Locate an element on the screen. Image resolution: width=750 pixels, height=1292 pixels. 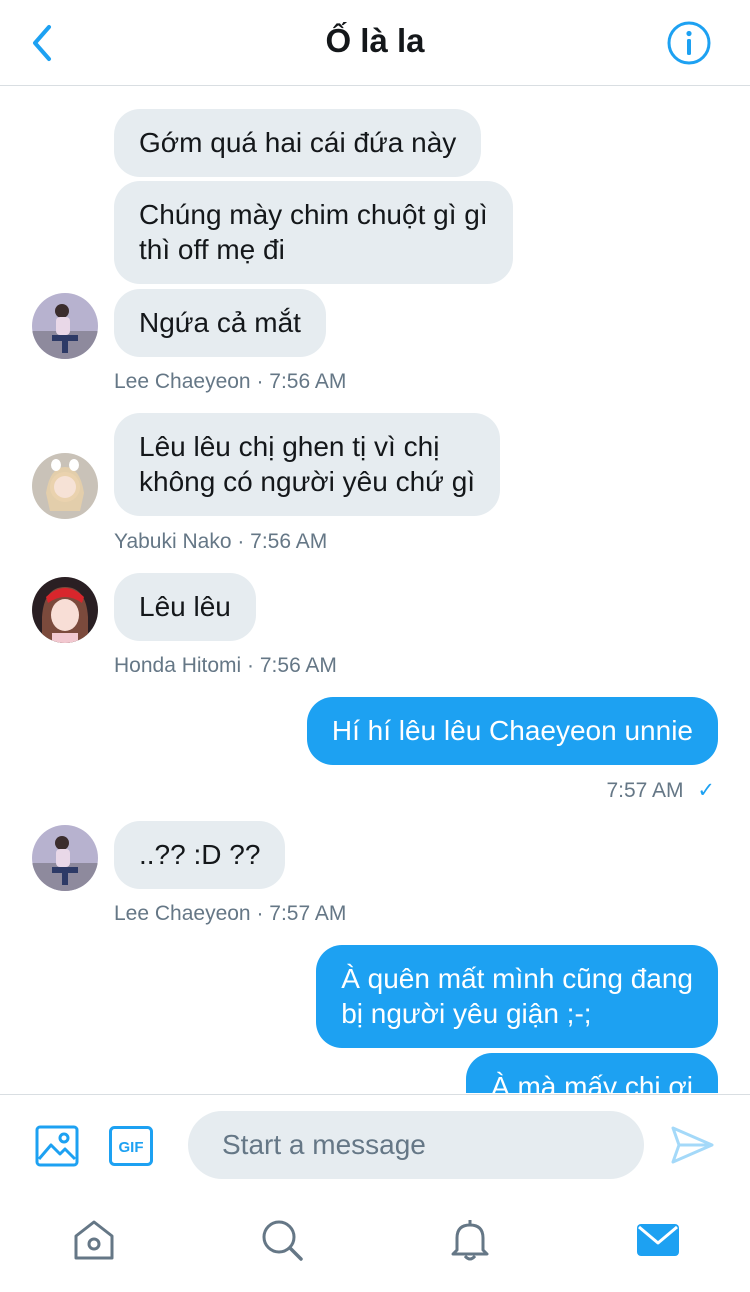
home-icon is located at coordinates (94, 1240).